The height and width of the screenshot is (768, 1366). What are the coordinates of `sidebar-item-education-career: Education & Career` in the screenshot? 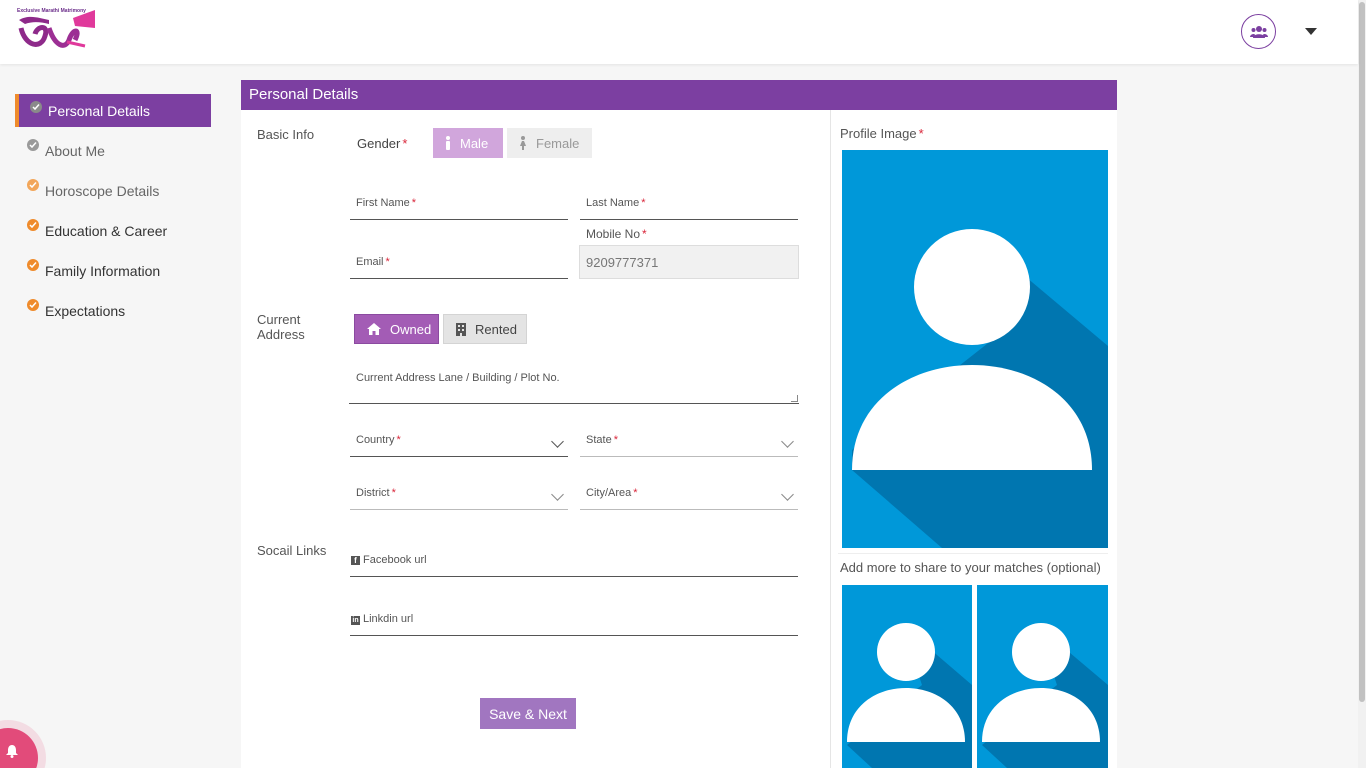 It's located at (113, 231).